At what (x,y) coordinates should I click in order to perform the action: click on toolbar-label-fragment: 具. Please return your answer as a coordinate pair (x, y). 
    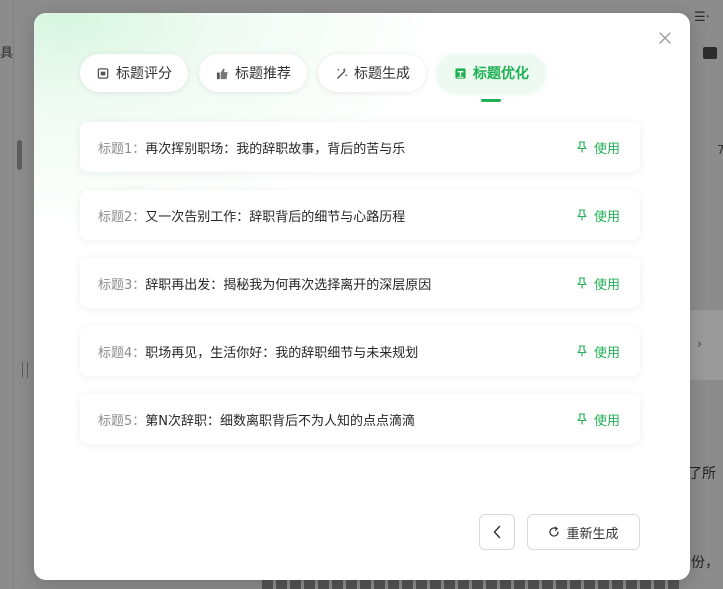
    Looking at the image, I should click on (7, 53).